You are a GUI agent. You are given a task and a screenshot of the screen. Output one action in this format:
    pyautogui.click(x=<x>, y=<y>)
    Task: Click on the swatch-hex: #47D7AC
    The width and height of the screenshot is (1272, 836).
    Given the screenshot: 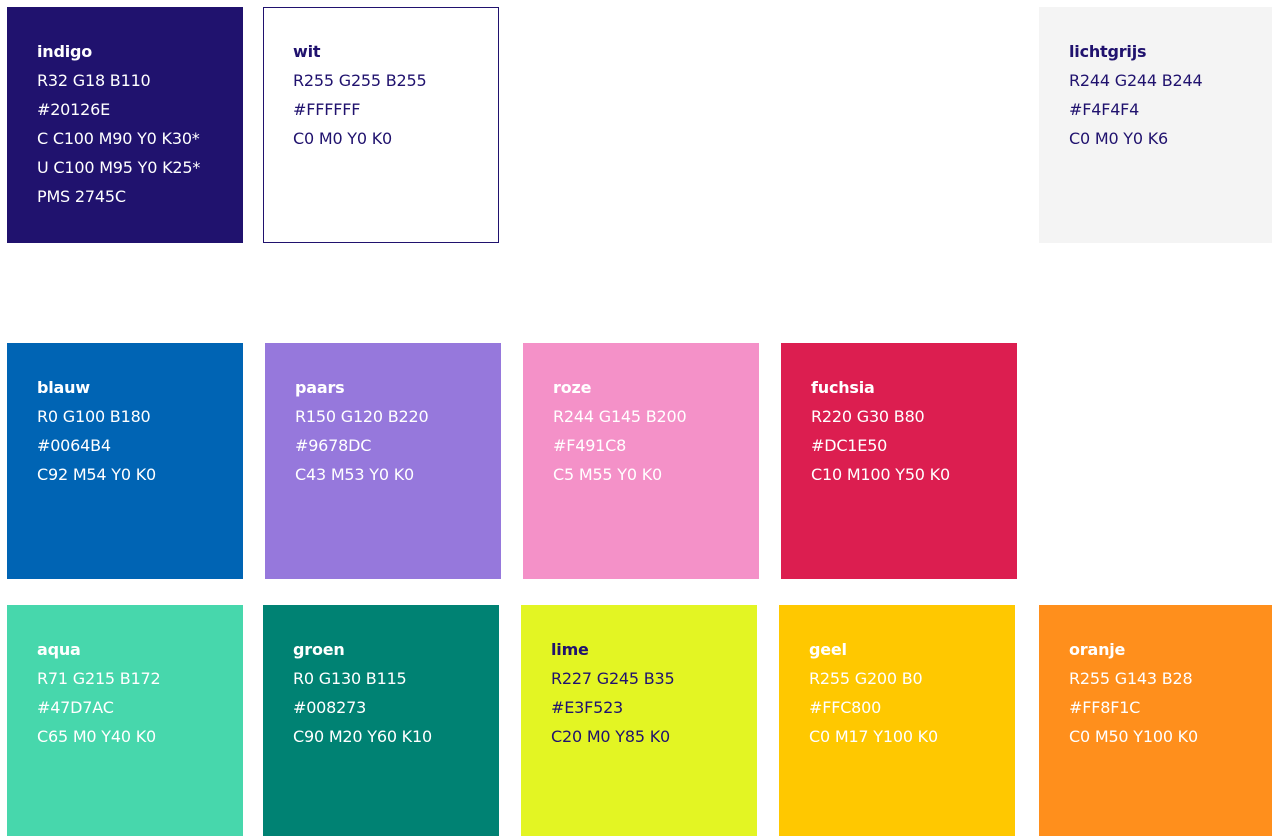 What is the action you would take?
    pyautogui.click(x=75, y=707)
    